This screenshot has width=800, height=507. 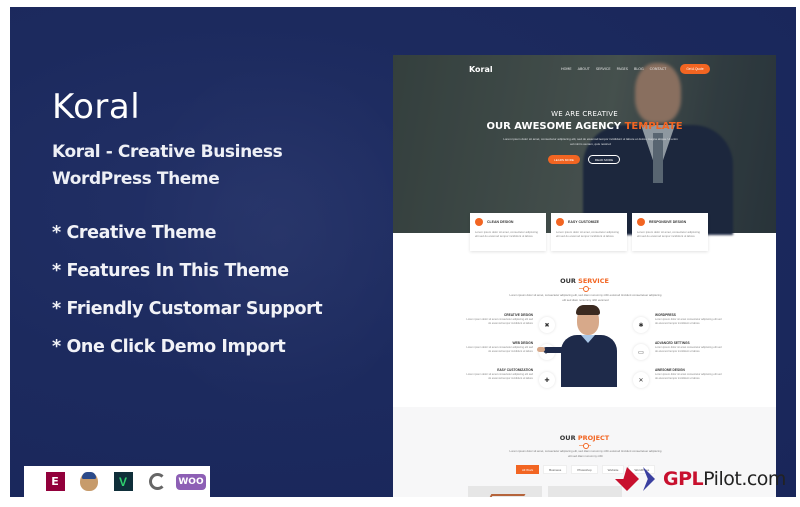 What do you see at coordinates (479, 222) in the screenshot?
I see `clean-design-icon` at bounding box center [479, 222].